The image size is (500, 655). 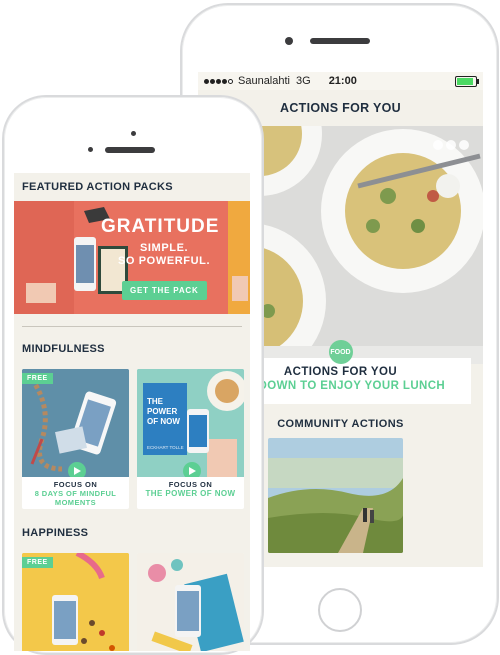 I want to click on hills-illustration, so click(x=335, y=495).